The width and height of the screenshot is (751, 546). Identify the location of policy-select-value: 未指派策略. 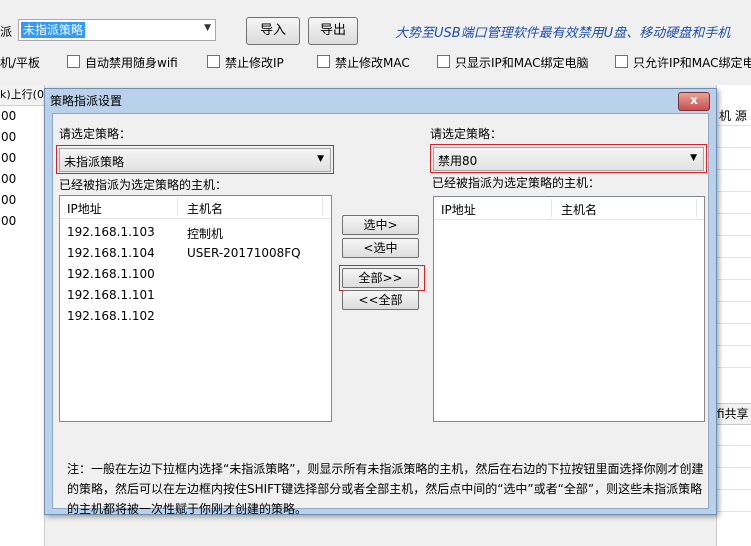
(53, 30).